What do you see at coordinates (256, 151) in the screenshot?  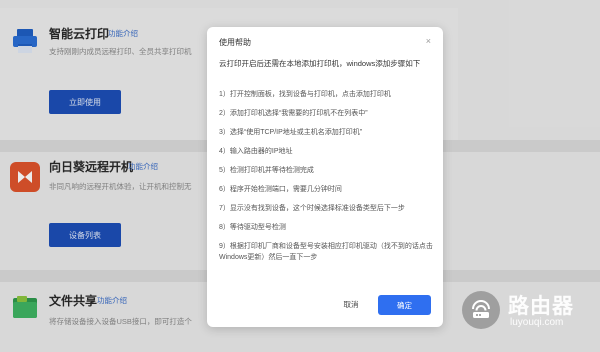 I see `step-item: 4）输入路由器的IP地址` at bounding box center [256, 151].